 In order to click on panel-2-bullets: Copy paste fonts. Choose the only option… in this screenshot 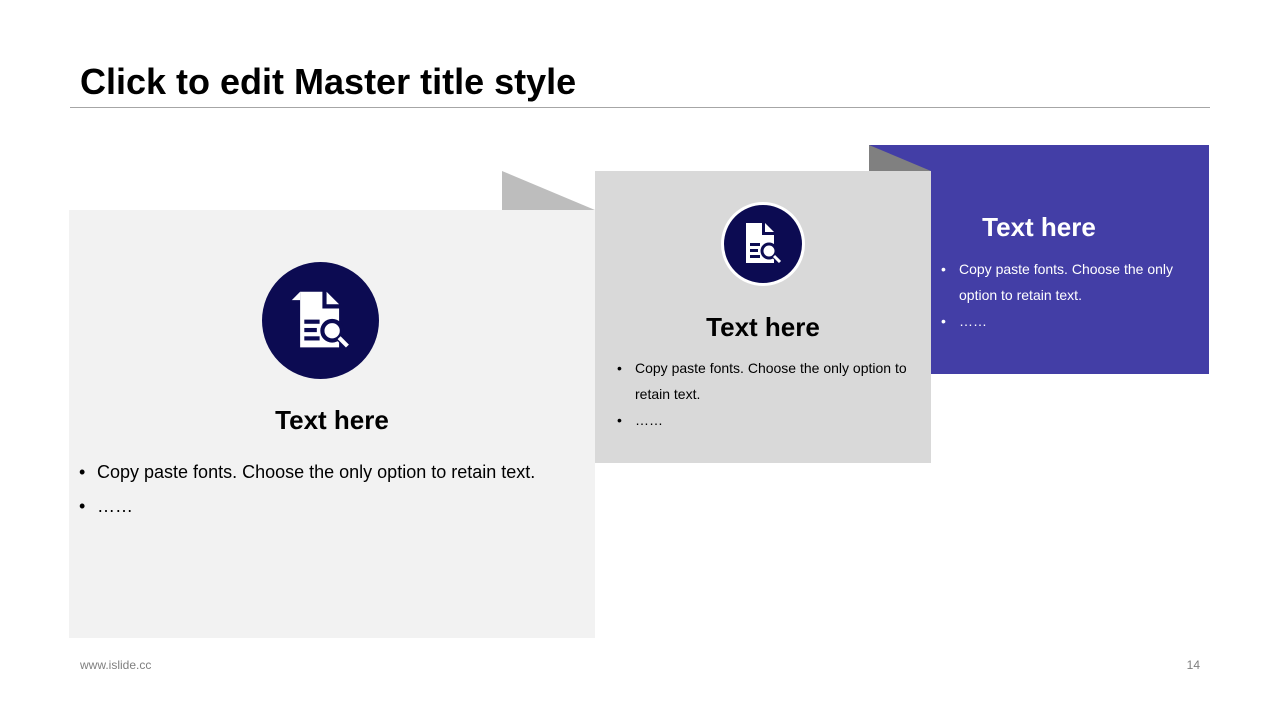, I will do `click(763, 394)`.